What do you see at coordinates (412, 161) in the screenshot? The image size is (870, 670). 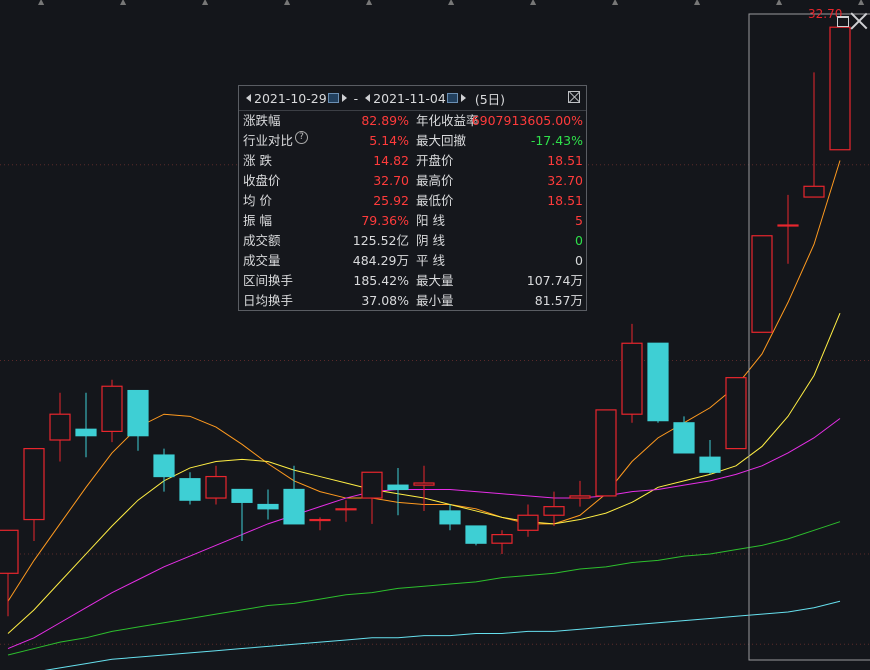 I see `stats-row: 涨 跌 14.82 开盘价 18.51` at bounding box center [412, 161].